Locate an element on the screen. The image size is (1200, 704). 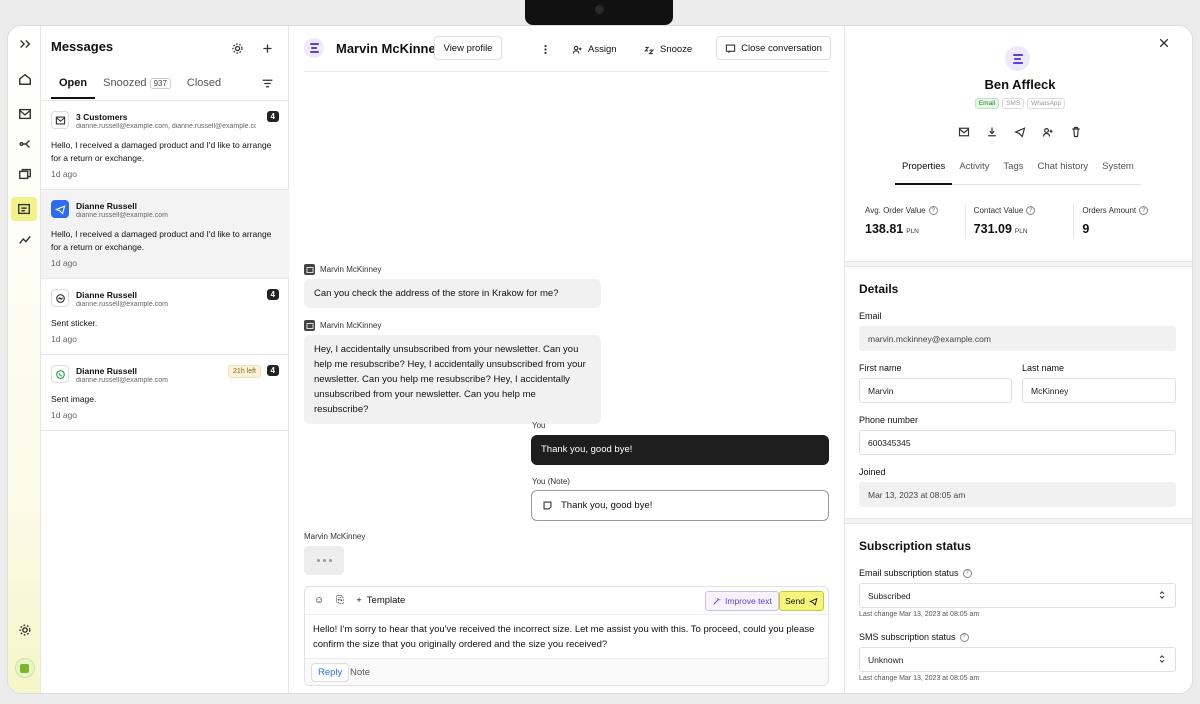
composer-toolbar: ☺ ⎘ + Template Improve text Send is located at coordinates (566, 601).